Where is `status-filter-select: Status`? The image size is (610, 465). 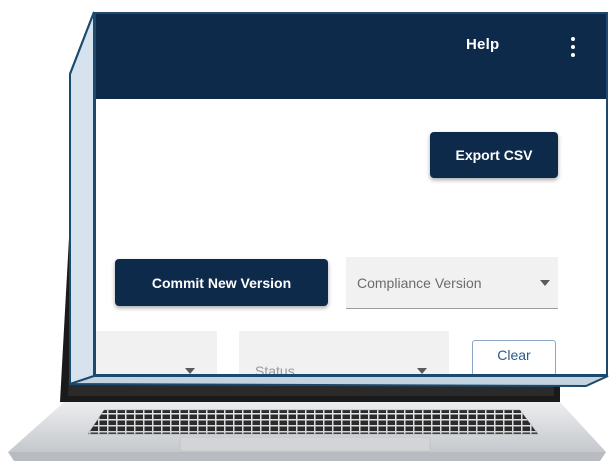 status-filter-select: Status is located at coordinates (344, 353).